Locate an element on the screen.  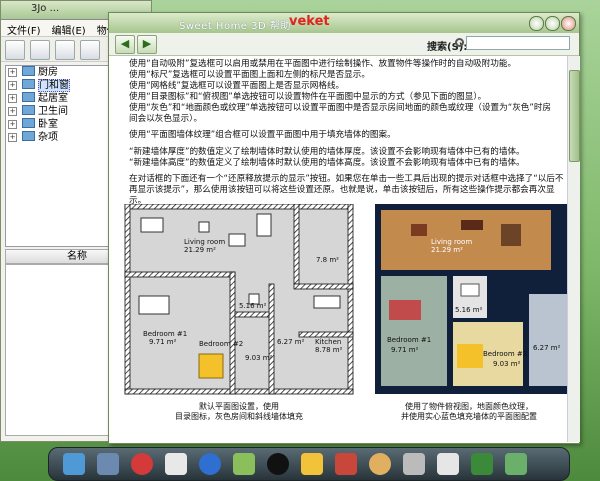
minimize-button is located at coordinates (536, 23).